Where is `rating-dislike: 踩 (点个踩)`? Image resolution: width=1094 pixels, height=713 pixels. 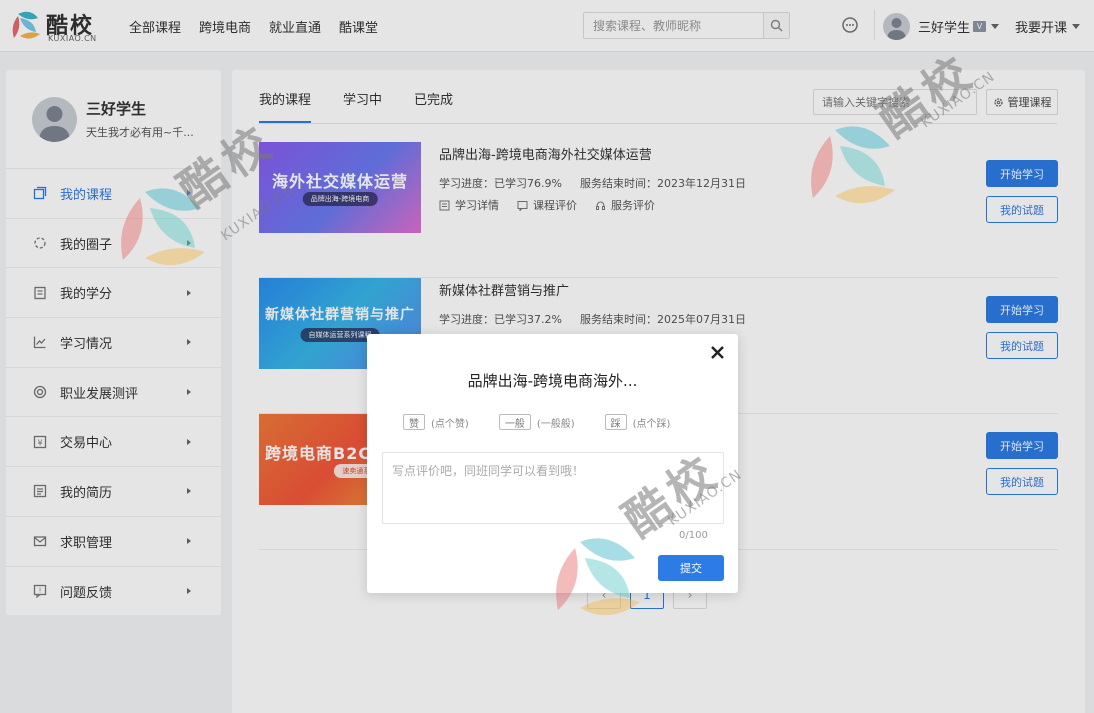
rating-dislike: 踩 (点个踩) is located at coordinates (637, 422).